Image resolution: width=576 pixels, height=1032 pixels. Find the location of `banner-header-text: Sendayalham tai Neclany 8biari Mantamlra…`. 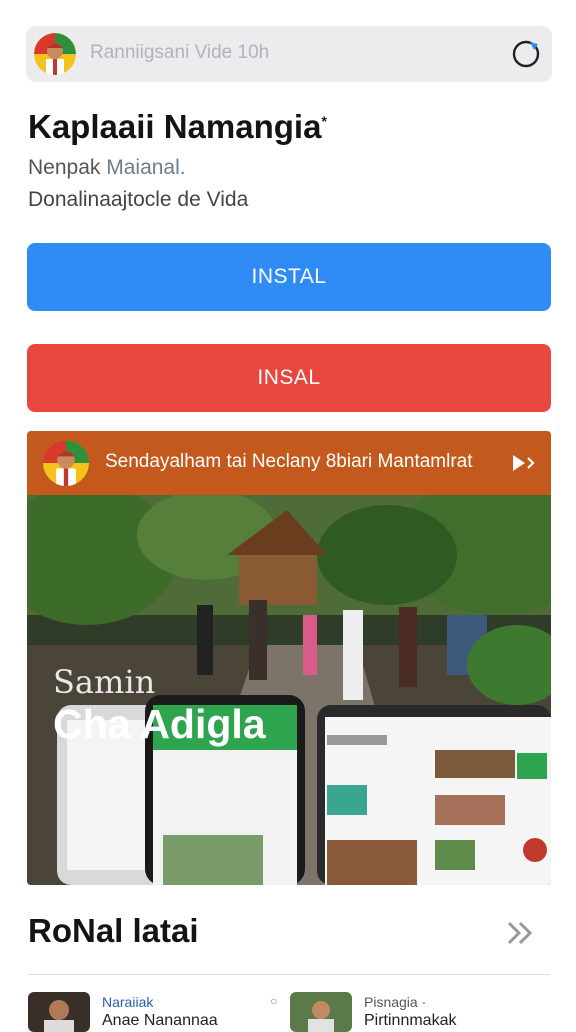

banner-header-text: Sendayalham tai Neclany 8biari Mantamlra… is located at coordinates (289, 461).